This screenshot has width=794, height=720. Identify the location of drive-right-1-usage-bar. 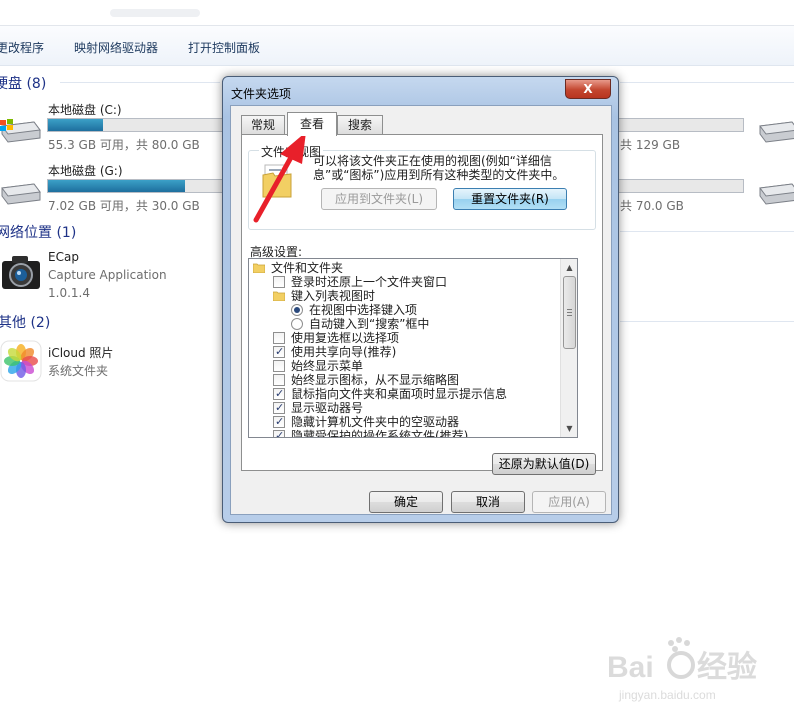
(678, 125).